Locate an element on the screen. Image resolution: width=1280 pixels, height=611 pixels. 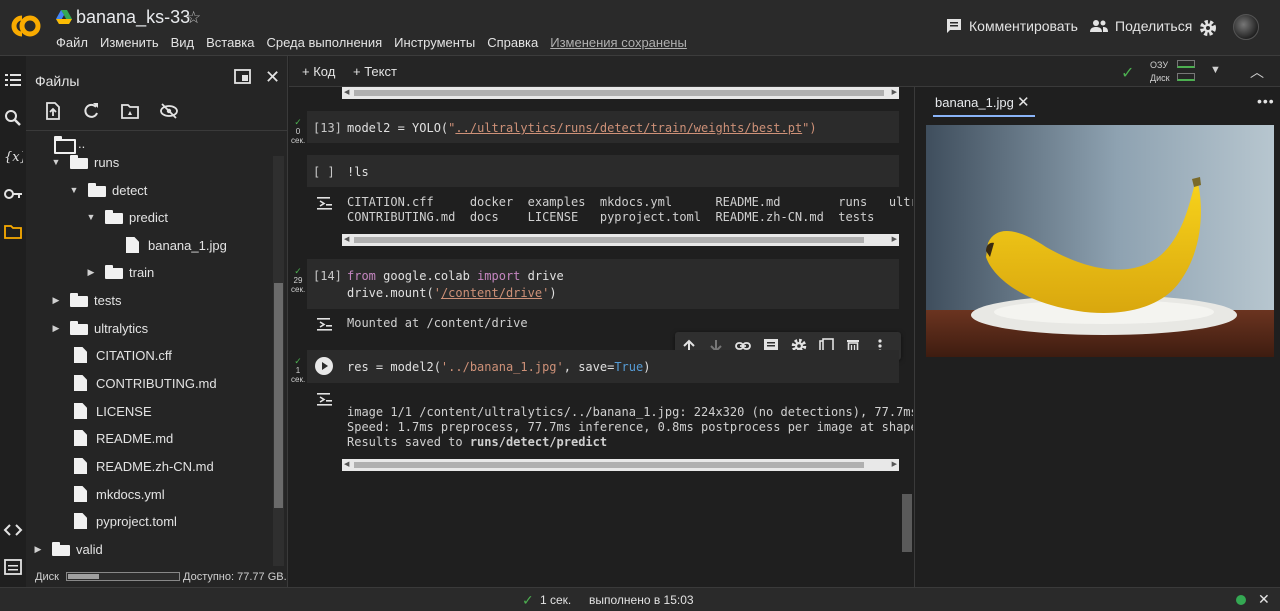
tree-item-banana-jpg: banana_1.jpg is located at coordinates (176, 245).